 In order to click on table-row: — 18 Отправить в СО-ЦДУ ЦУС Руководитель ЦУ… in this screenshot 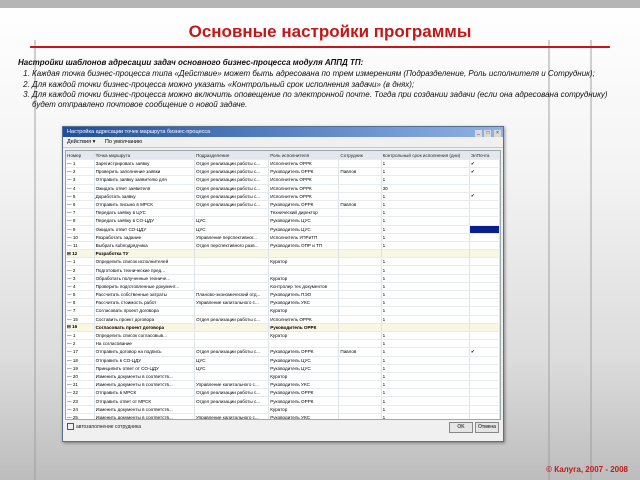, I will do `click(283, 360)`.